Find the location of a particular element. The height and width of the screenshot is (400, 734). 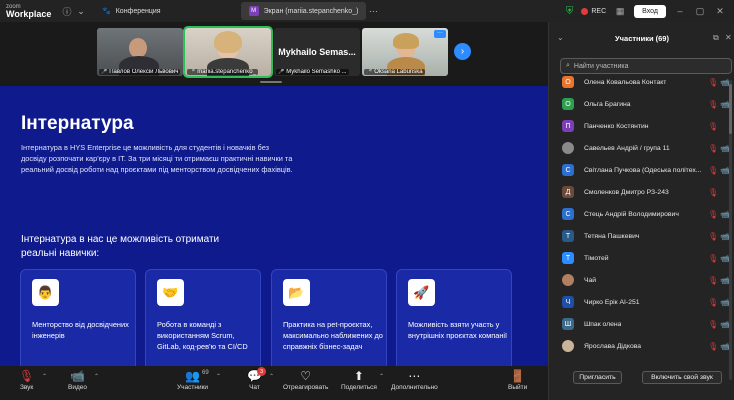

participant-row: Ч Чирко Ерік АІ-251 🎙 📹 is located at coordinates (641, 302).